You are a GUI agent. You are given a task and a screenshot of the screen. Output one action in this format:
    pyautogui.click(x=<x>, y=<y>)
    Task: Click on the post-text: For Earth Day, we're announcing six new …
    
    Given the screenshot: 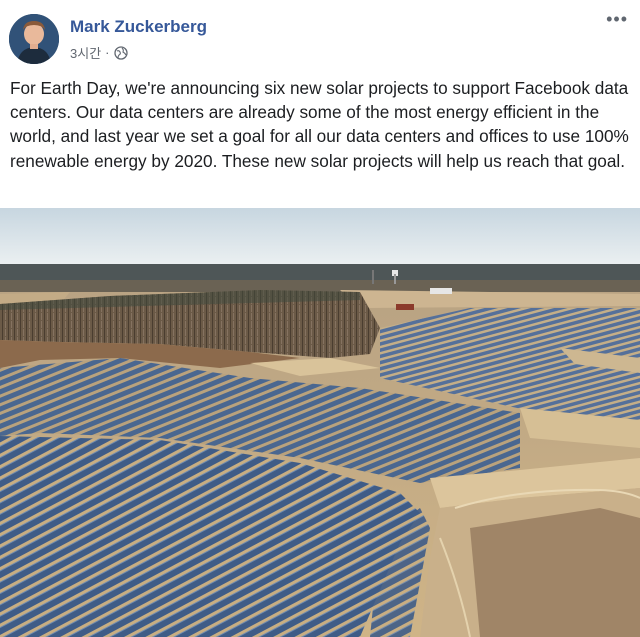 What is the action you would take?
    pyautogui.click(x=319, y=124)
    